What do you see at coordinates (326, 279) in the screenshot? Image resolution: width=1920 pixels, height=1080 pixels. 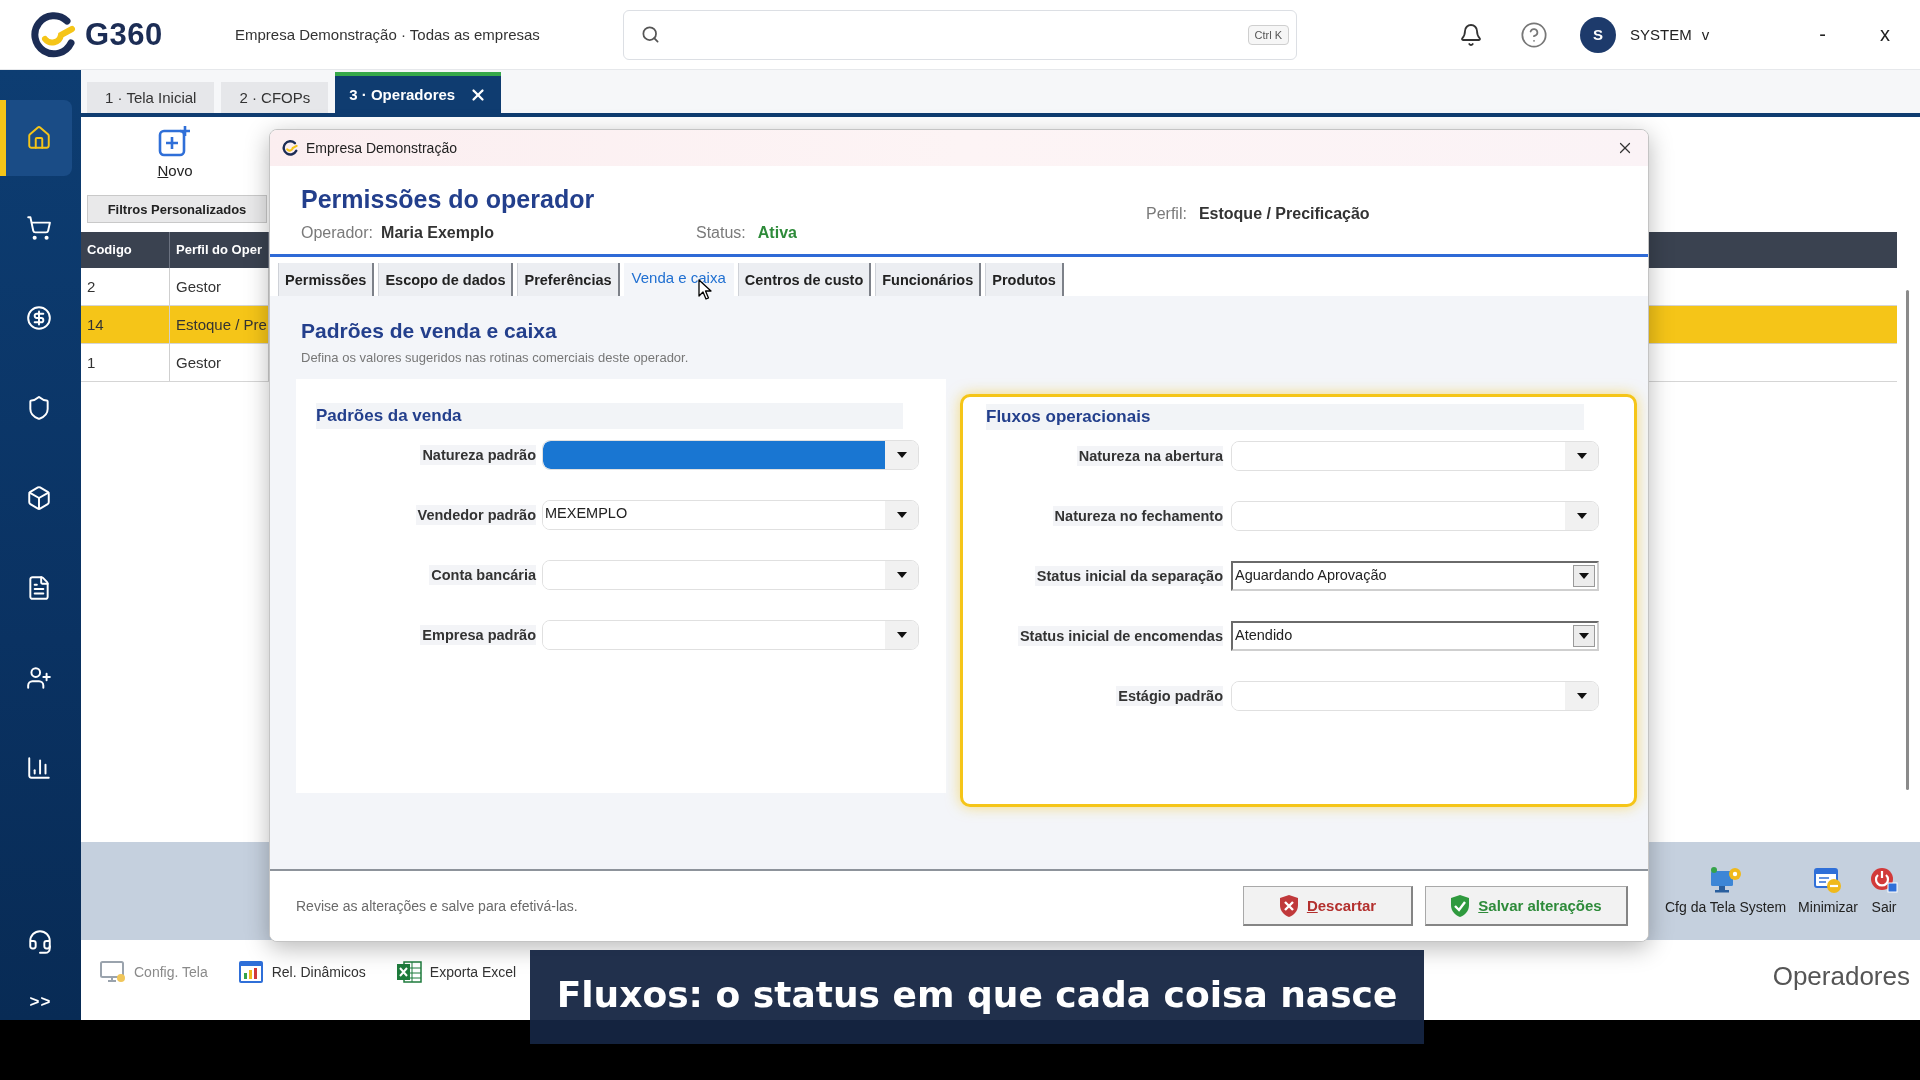 I see `tab: Permissões` at bounding box center [326, 279].